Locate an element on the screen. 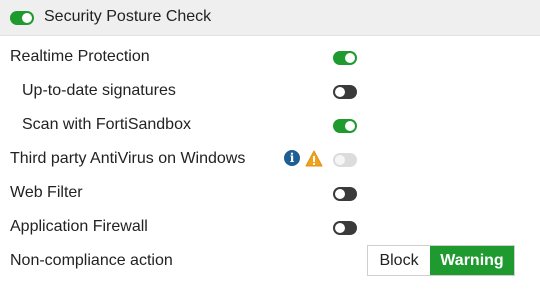 The image size is (540, 289). toggle-knob is located at coordinates (27, 18).